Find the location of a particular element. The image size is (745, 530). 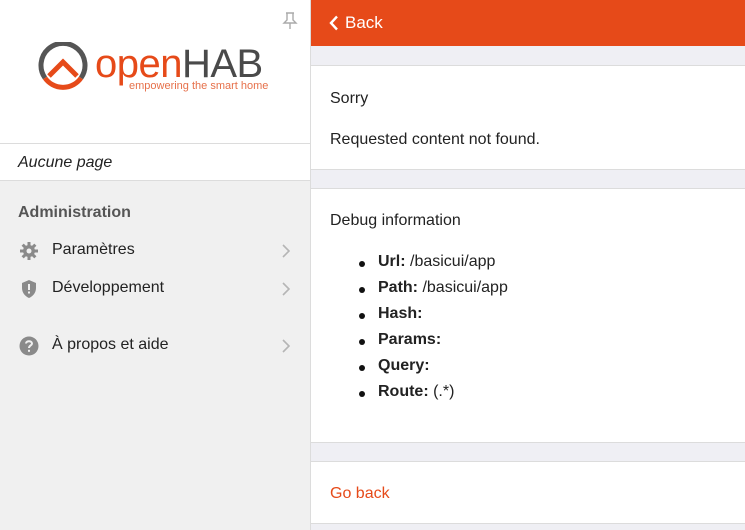

debug-item-params: Params: is located at coordinates (433, 344).